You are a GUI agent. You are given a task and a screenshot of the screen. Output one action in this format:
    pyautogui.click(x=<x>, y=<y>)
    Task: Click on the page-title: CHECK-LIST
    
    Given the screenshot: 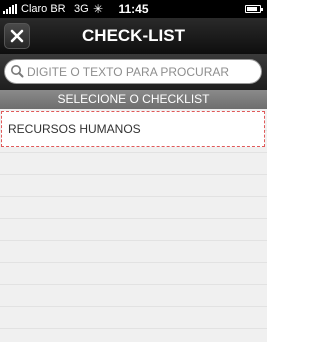 What is the action you would take?
    pyautogui.click(x=133, y=35)
    